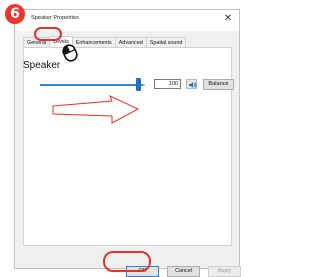 The width and height of the screenshot is (320, 277). What do you see at coordinates (130, 42) in the screenshot?
I see `tab-advanced: Advanced` at bounding box center [130, 42].